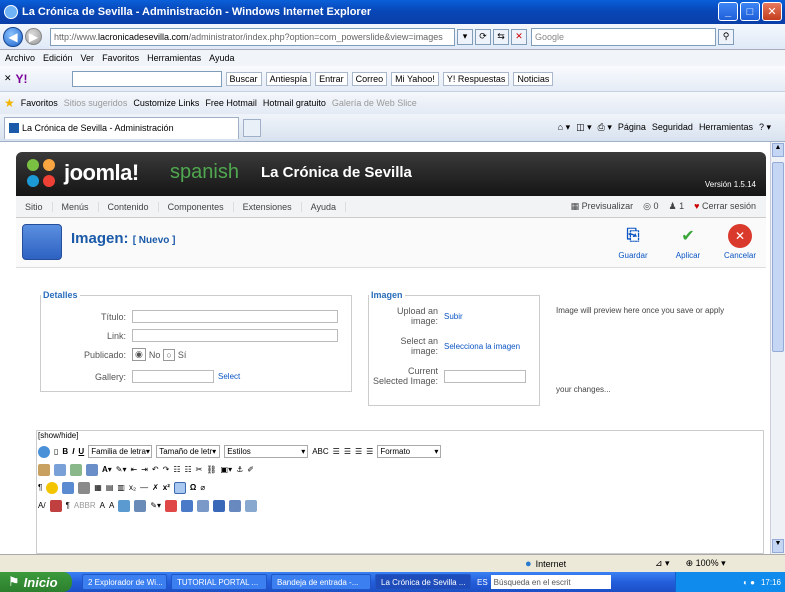  What do you see at coordinates (58, 435) in the screenshot?
I see `showhide-link: [show/hide]` at bounding box center [58, 435].